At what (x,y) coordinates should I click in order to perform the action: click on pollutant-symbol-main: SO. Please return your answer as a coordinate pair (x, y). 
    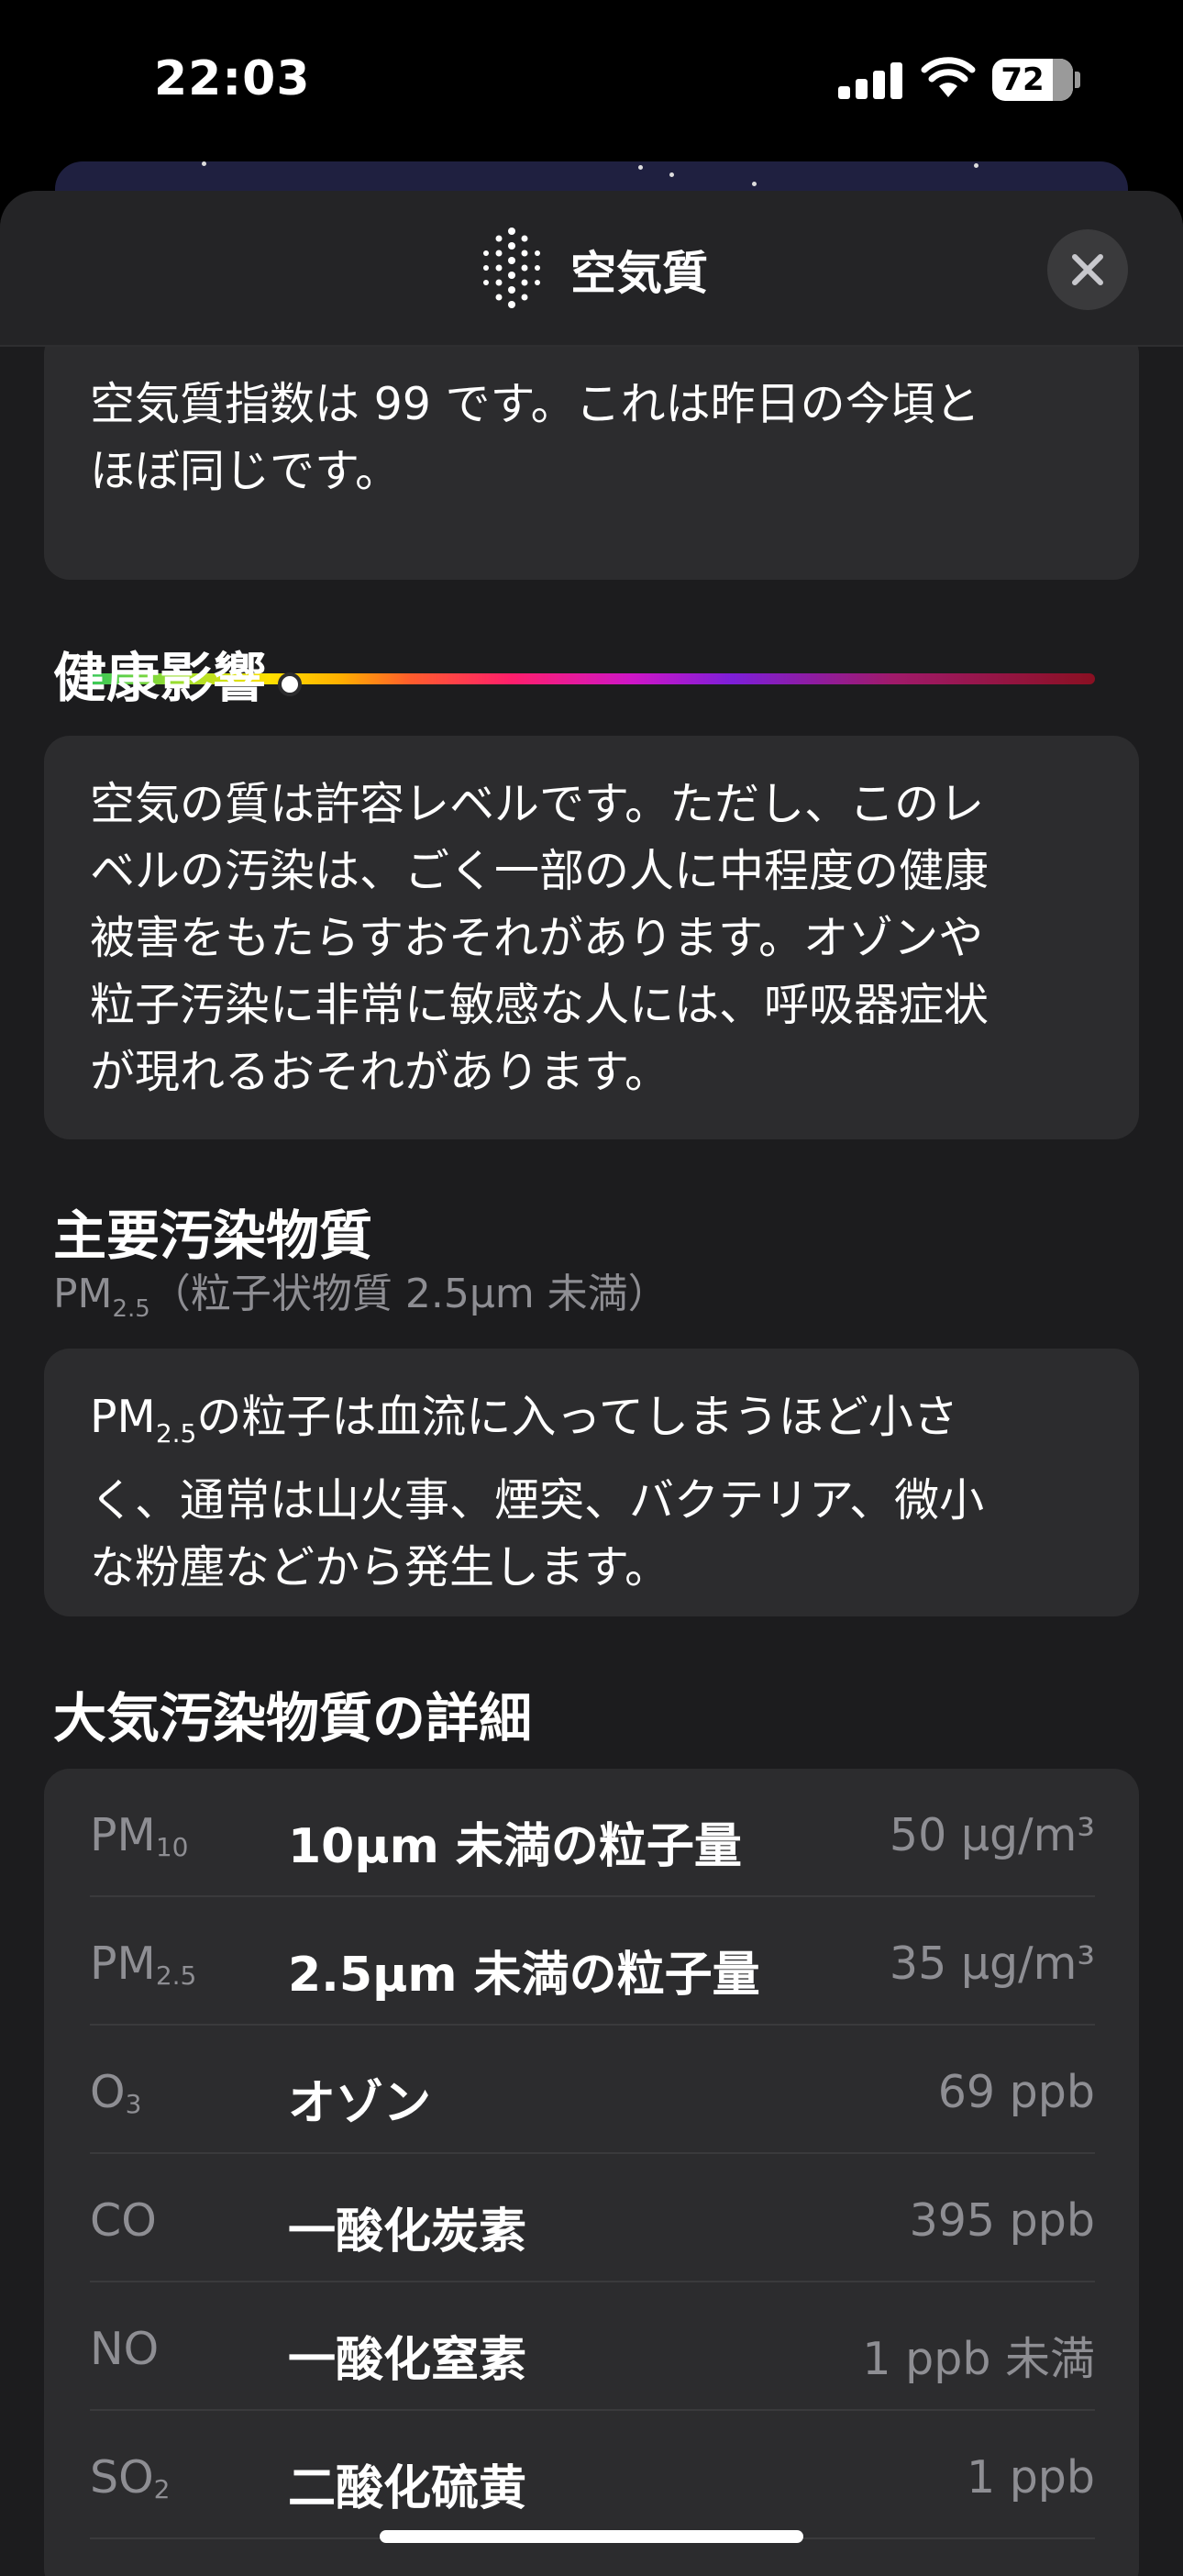
    Looking at the image, I should click on (122, 2477).